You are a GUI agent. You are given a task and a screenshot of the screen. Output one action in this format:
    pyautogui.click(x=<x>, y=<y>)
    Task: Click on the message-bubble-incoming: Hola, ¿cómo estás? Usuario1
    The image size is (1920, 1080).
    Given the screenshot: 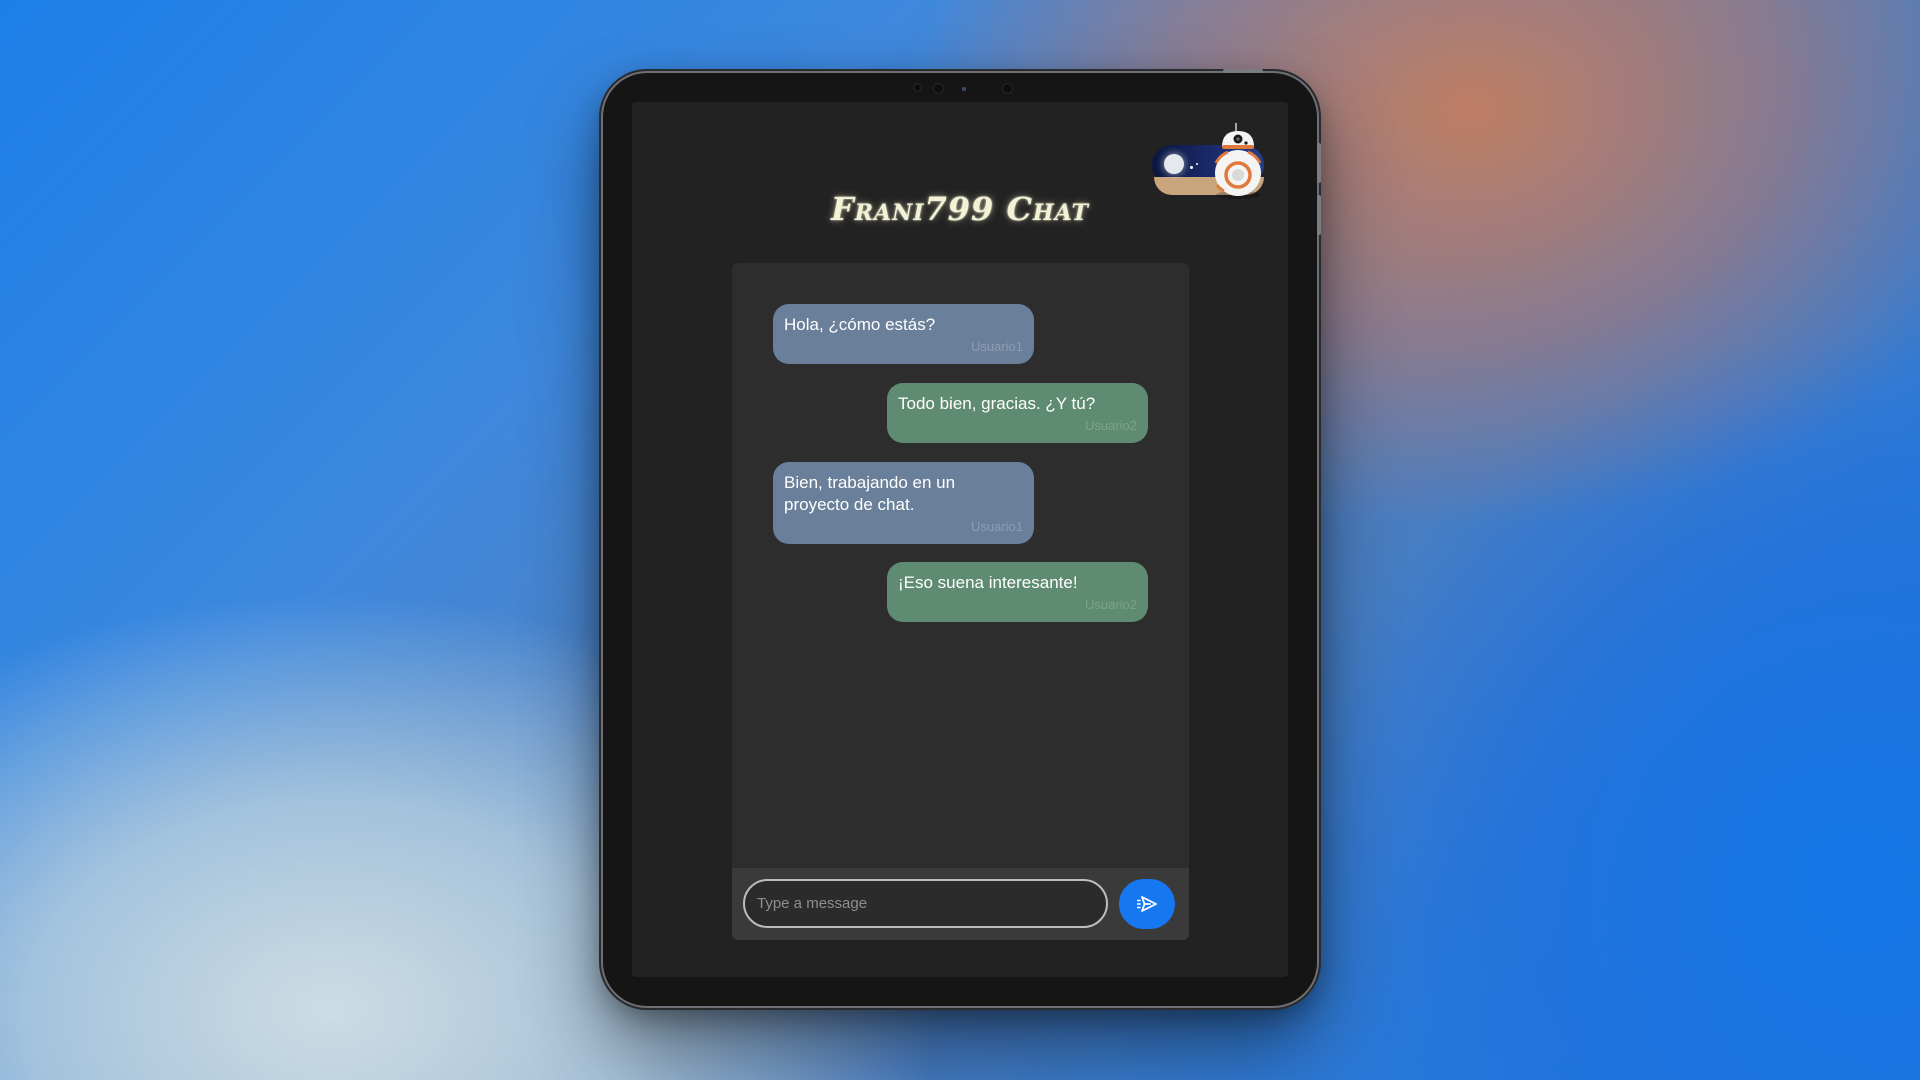 What is the action you would take?
    pyautogui.click(x=903, y=334)
    